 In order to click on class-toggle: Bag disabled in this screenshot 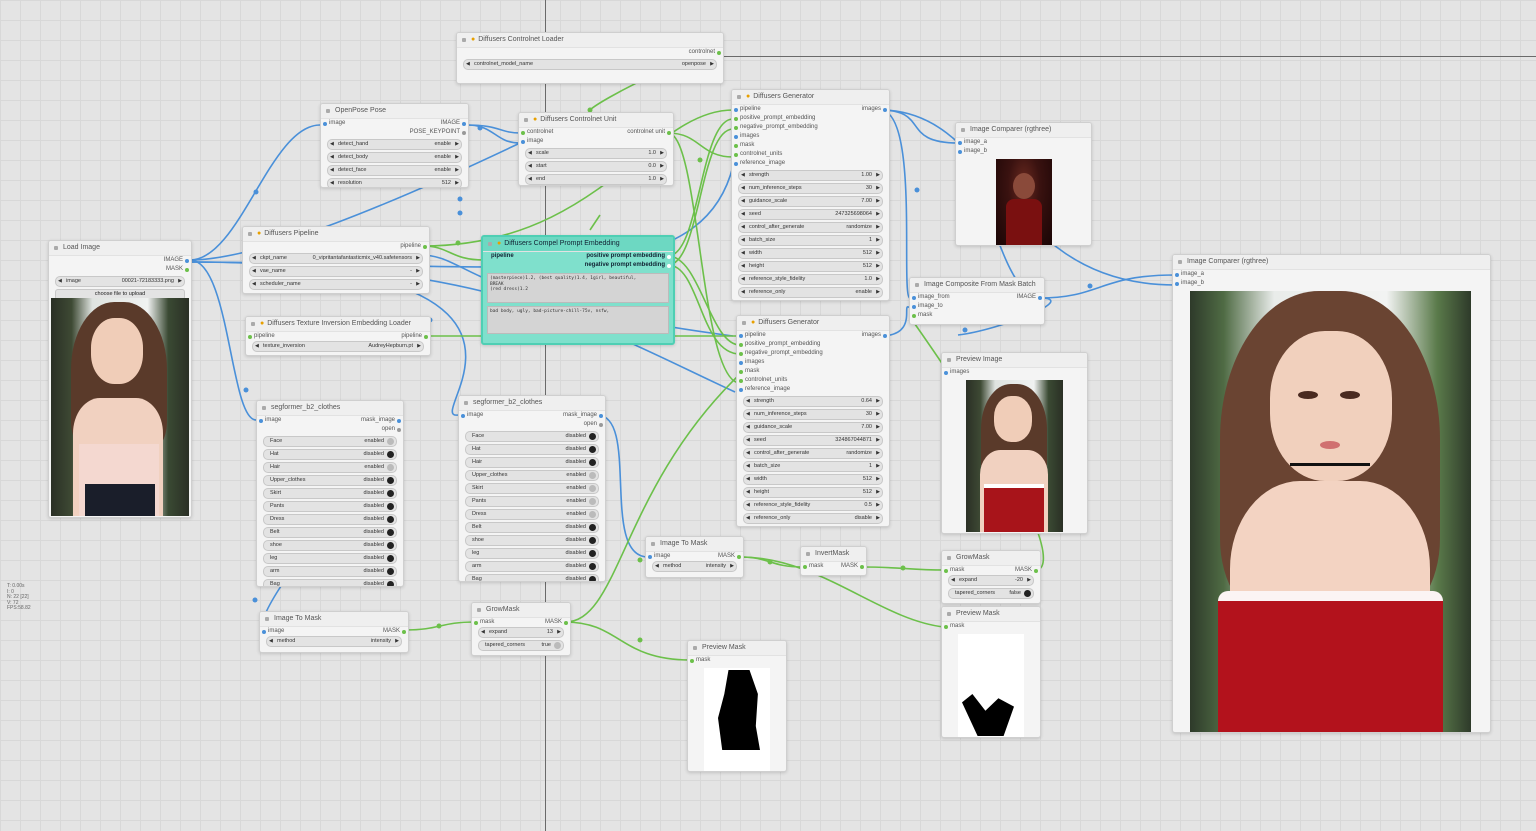, I will do `click(330, 582)`.